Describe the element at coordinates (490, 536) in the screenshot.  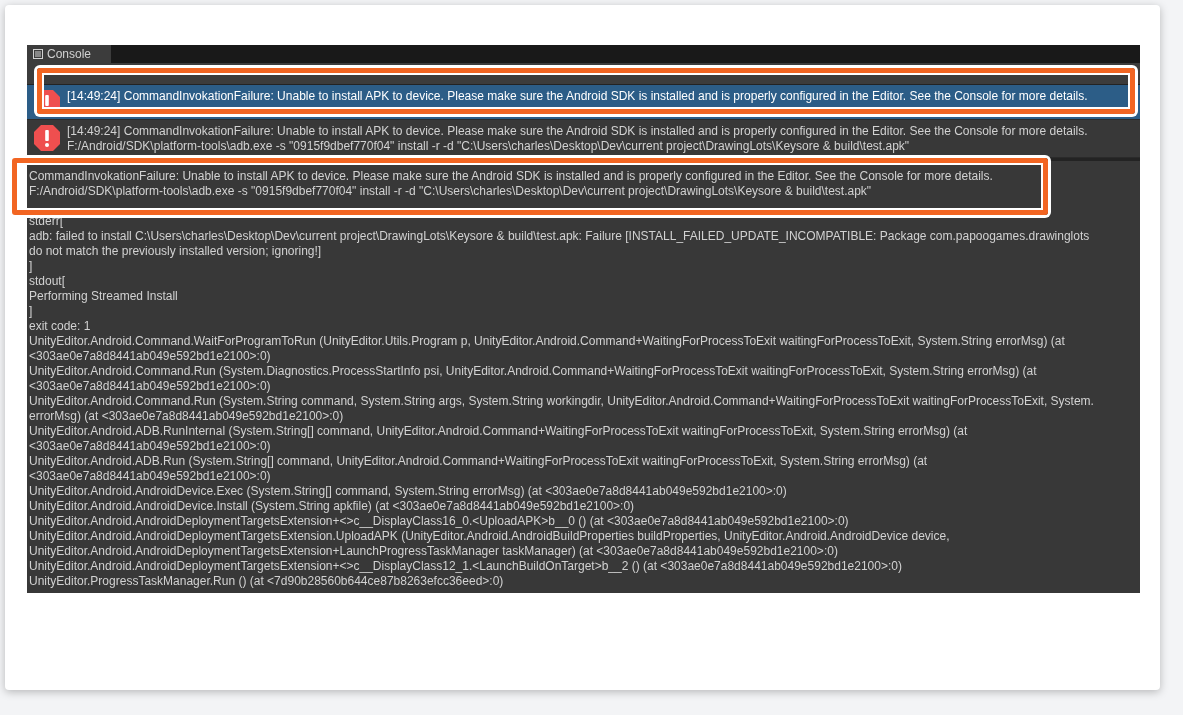
I see `detail-line: UnityEditor.Android.AndroidDeploymentTargetsExtension.UploadAPK (UnityEditor.Android.AndroidBuildProperties buildProperties, UnityEditor.Android.AndroidDevice device,` at that location.